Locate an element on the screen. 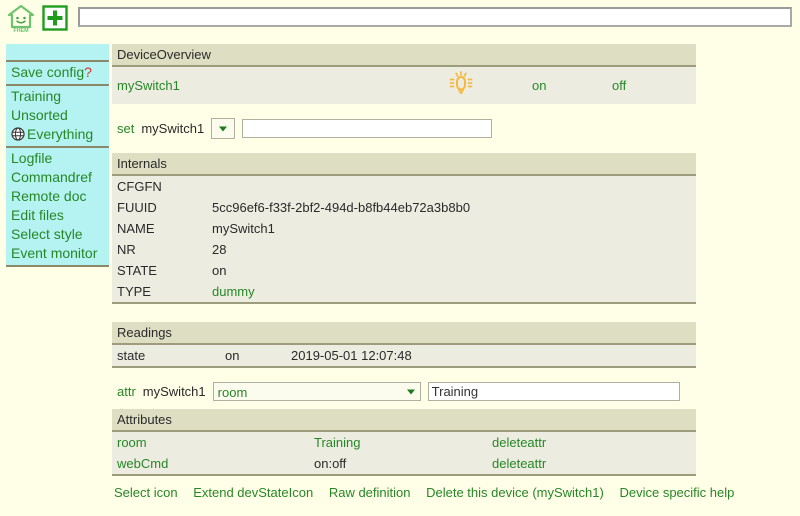 The image size is (800, 516). attr-name-select-value: room is located at coordinates (232, 392).